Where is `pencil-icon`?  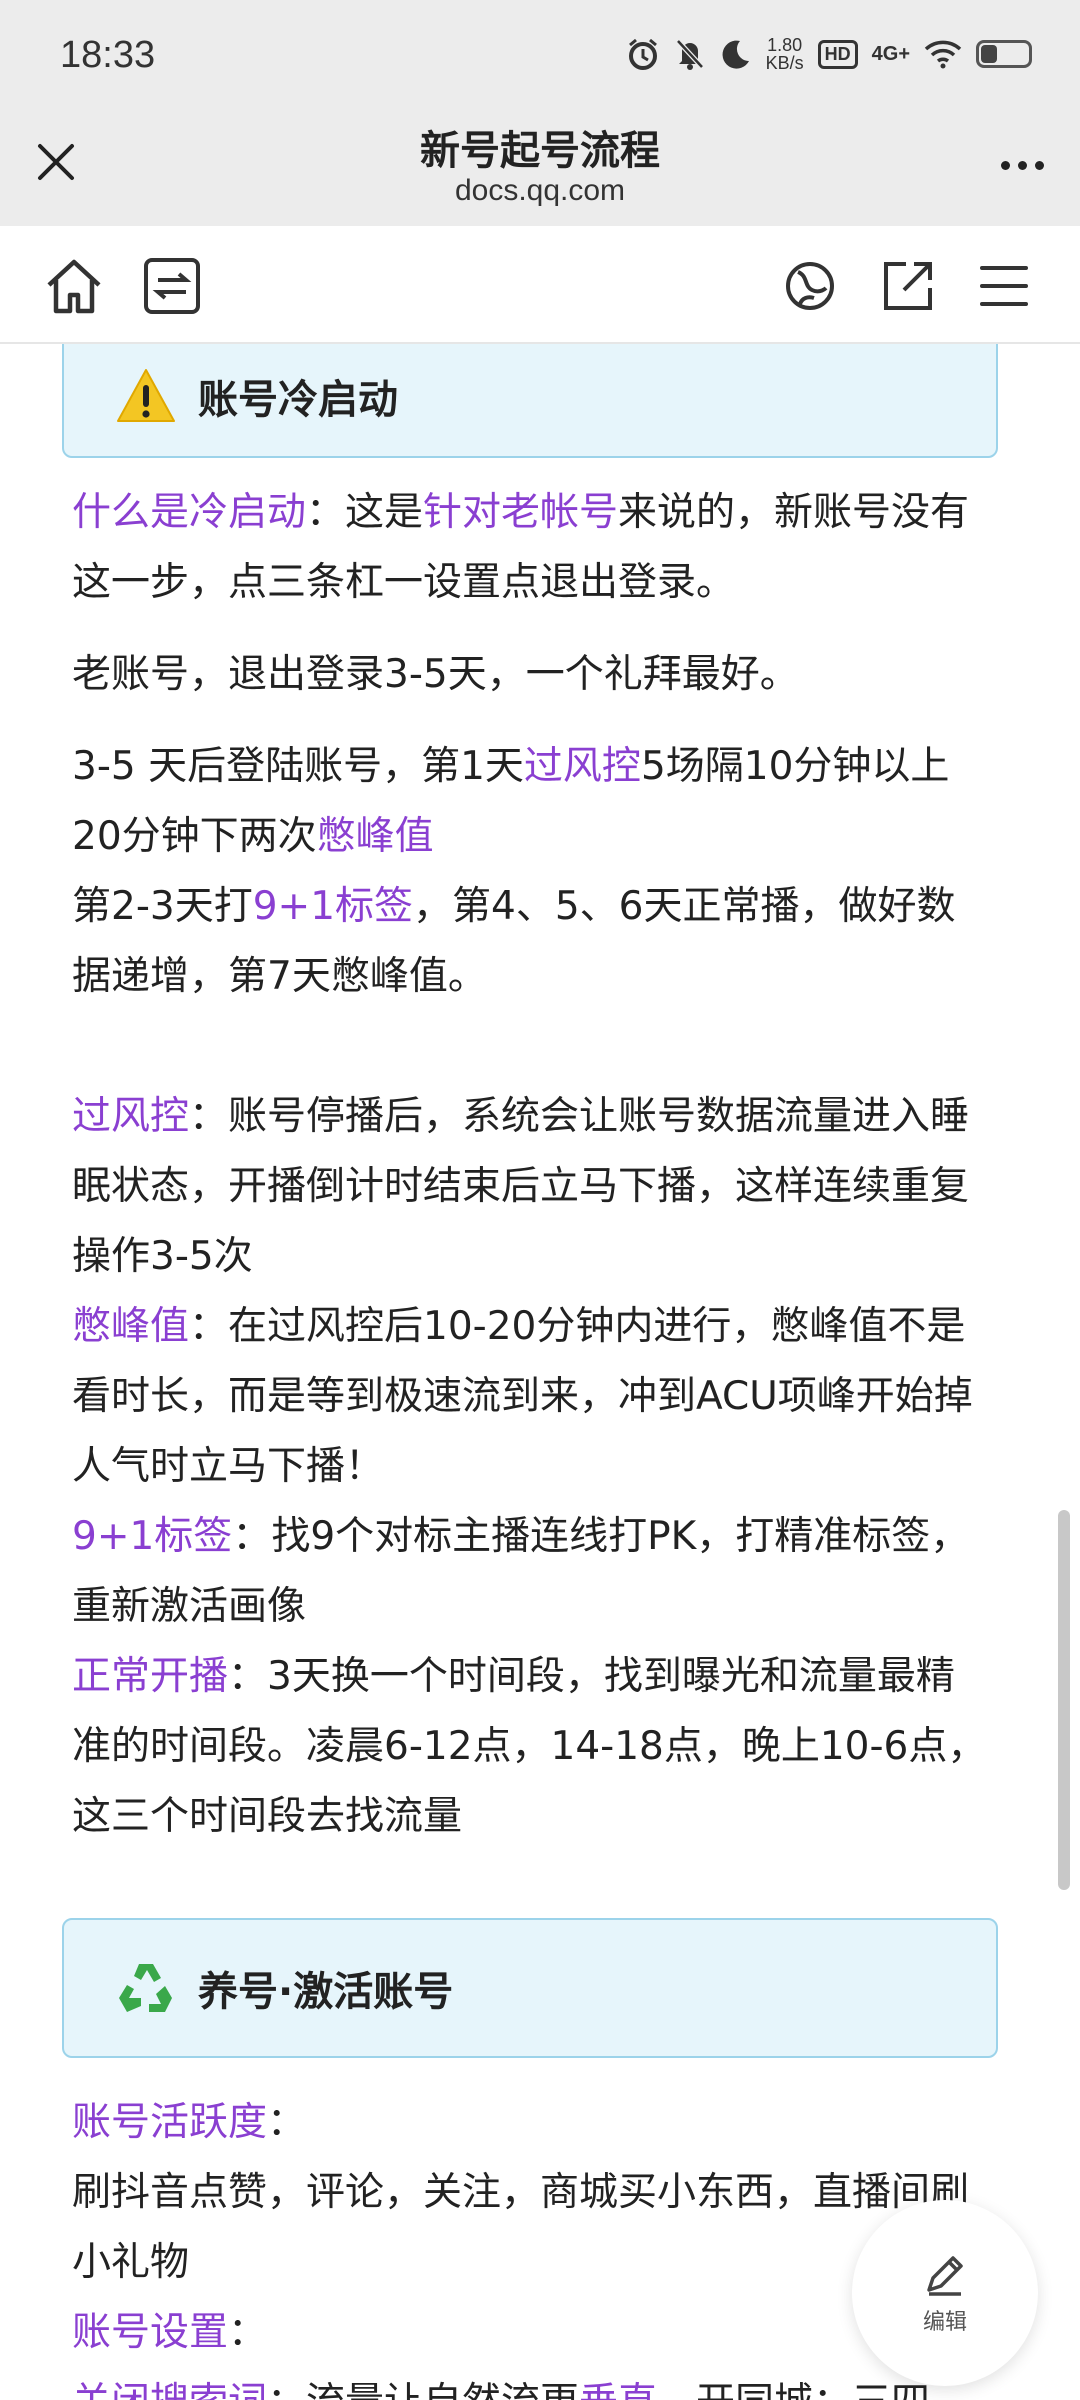
pencil-icon is located at coordinates (945, 2276).